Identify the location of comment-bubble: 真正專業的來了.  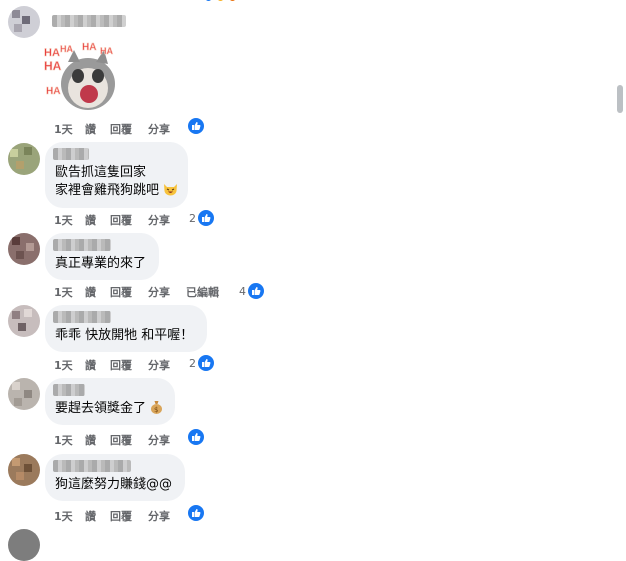
(102, 256).